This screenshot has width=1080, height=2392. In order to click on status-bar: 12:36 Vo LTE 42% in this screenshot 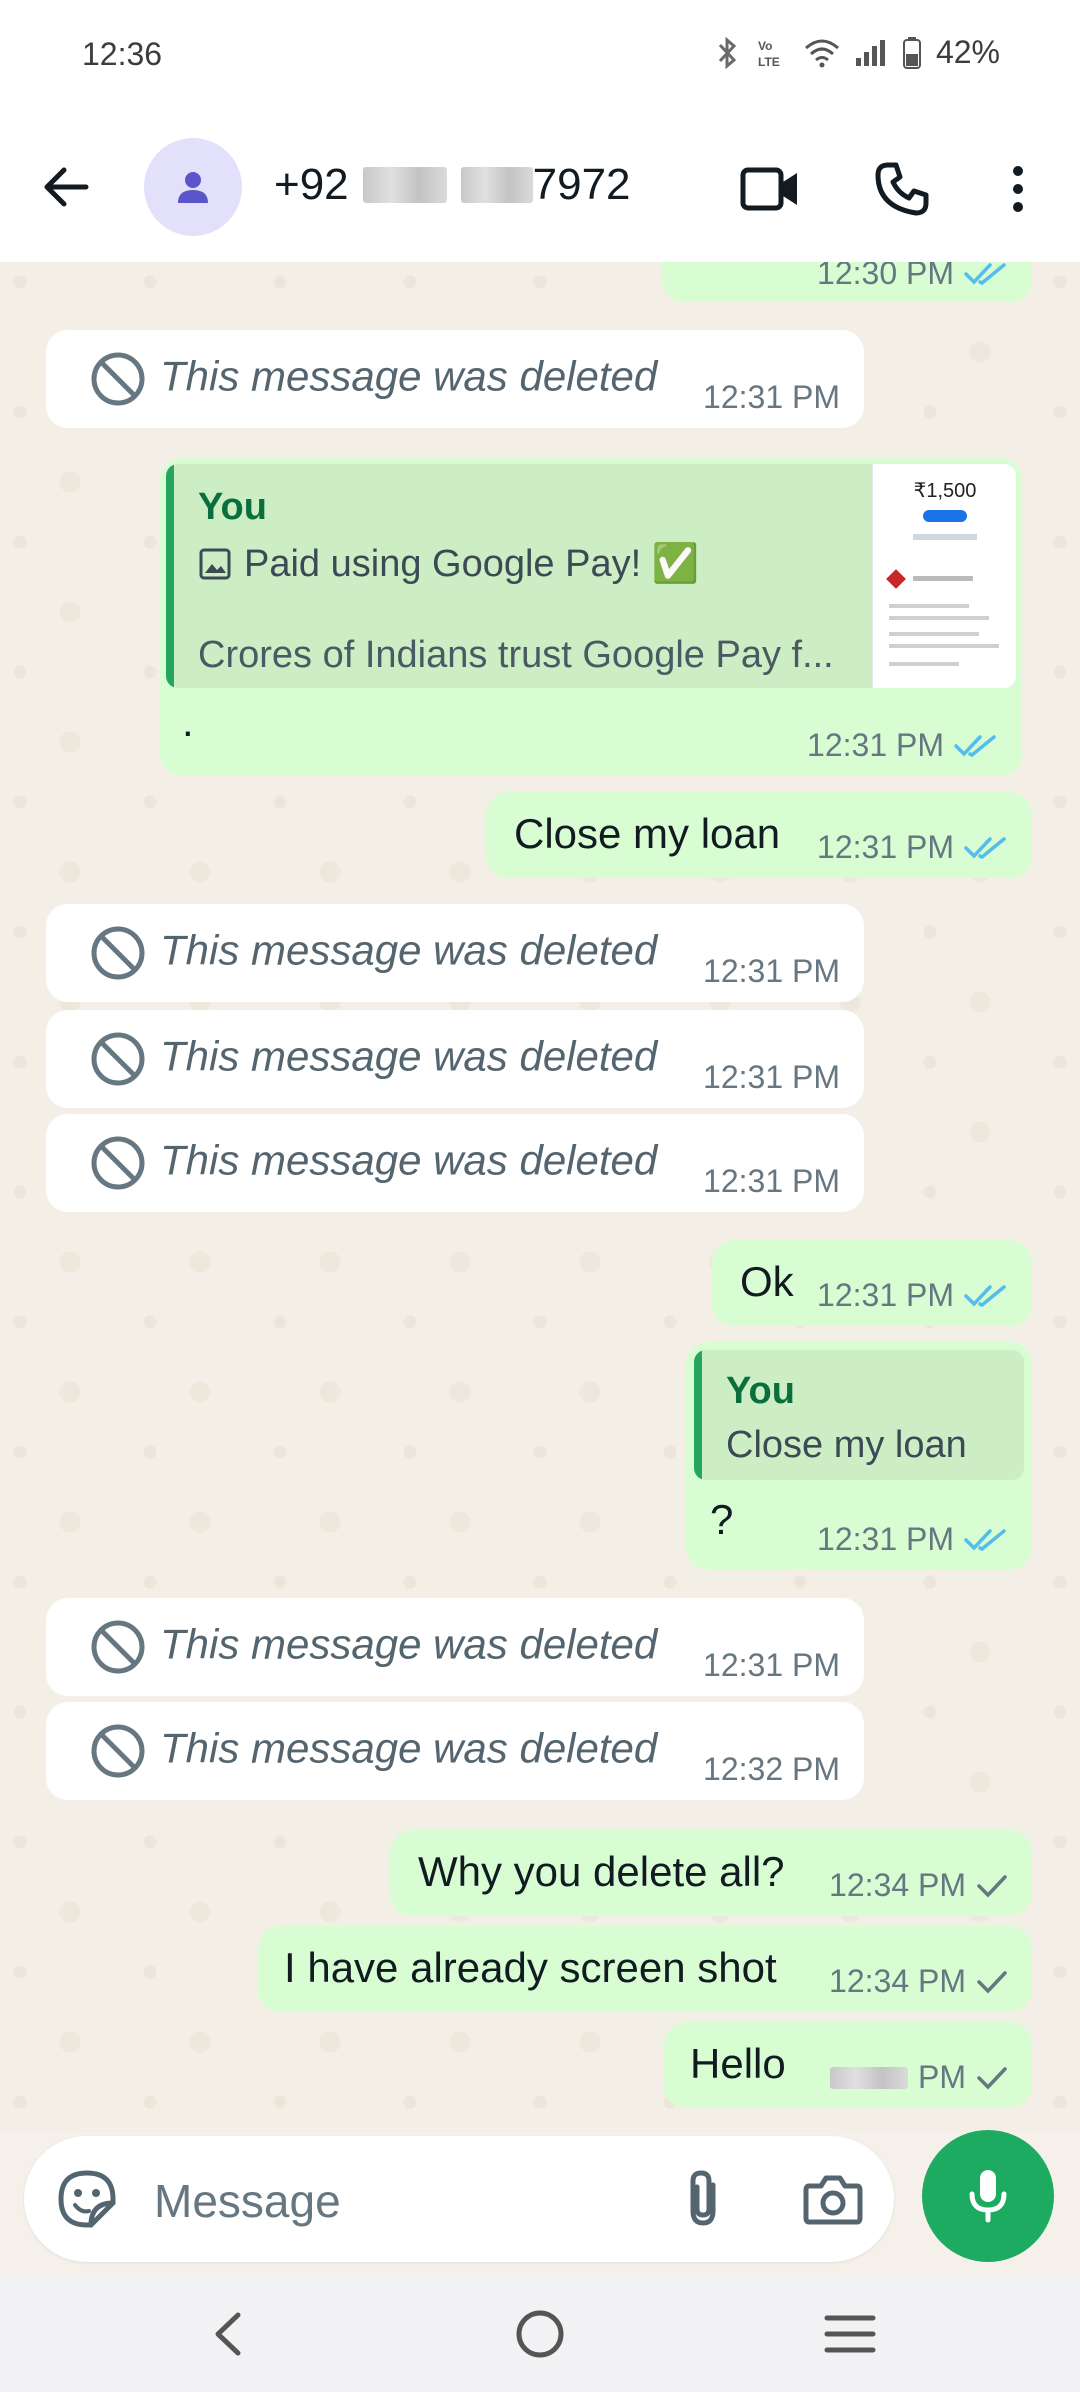, I will do `click(540, 56)`.